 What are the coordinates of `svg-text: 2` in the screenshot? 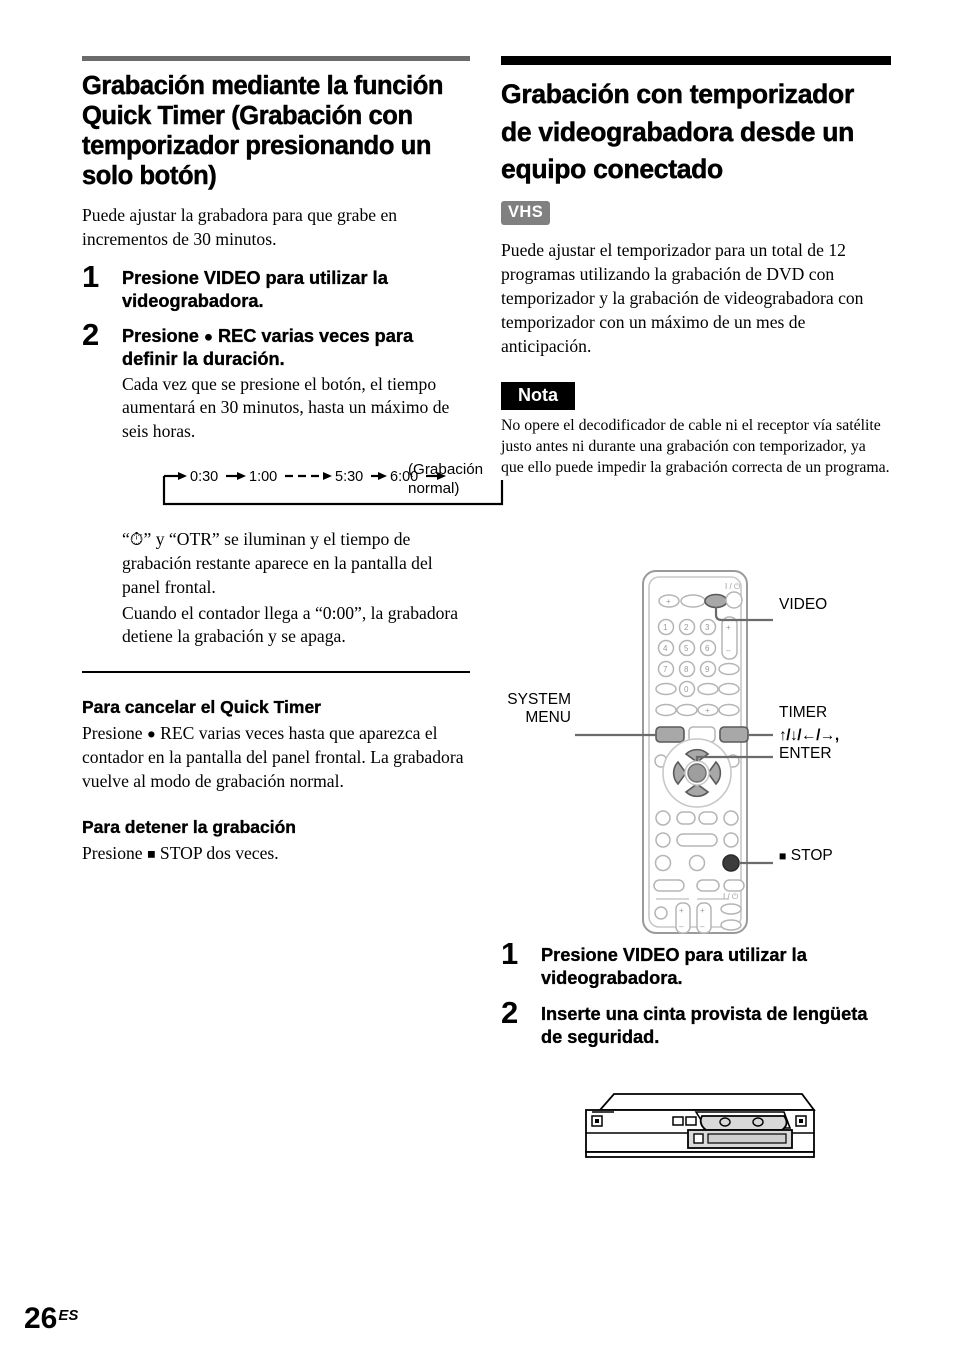 It's located at (686, 627).